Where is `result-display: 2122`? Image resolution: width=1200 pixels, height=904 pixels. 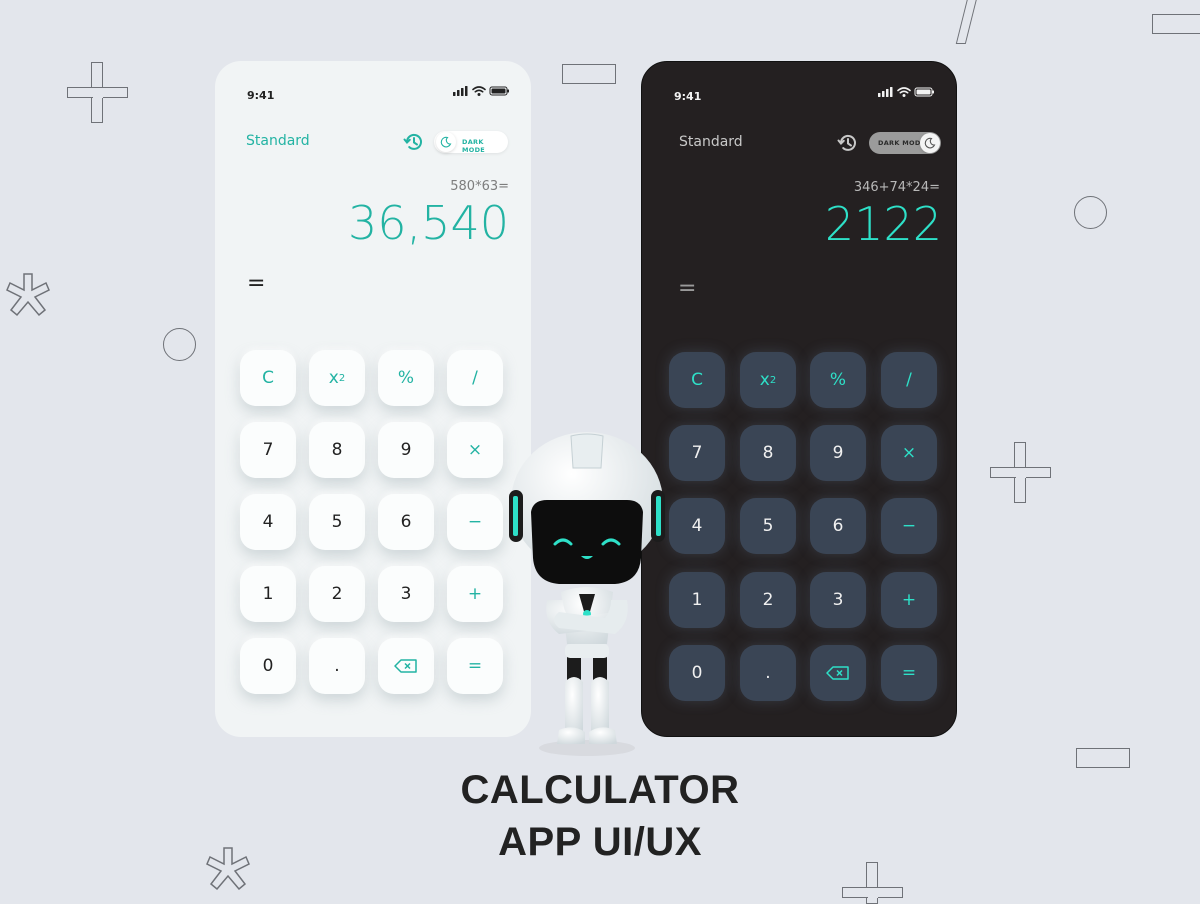 result-display: 2122 is located at coordinates (883, 224).